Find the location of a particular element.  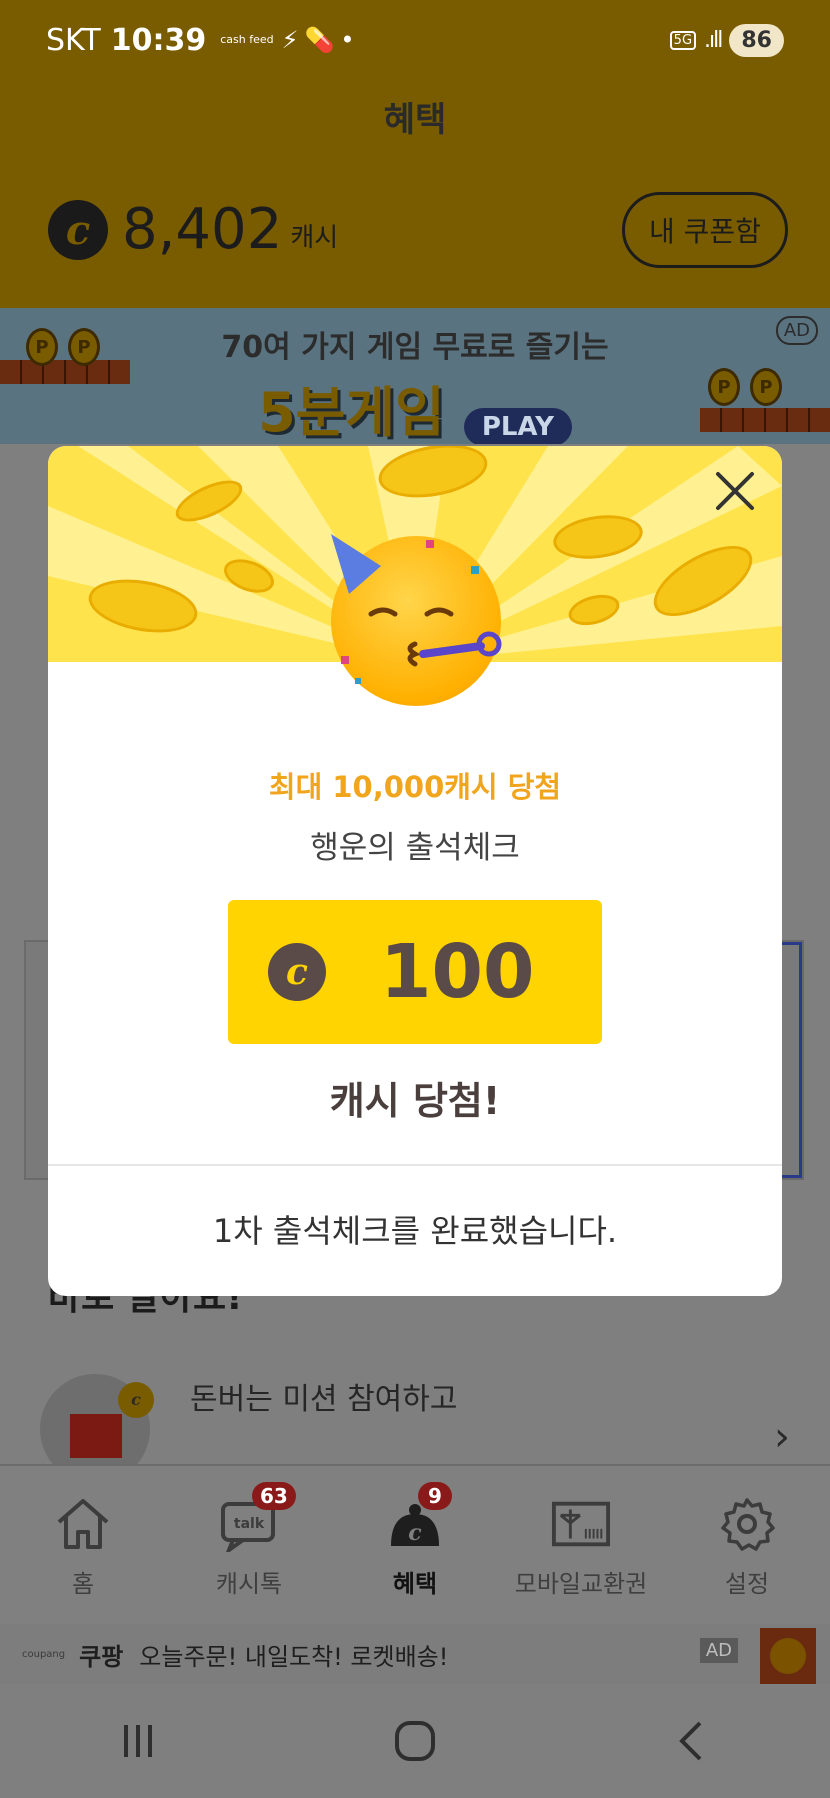

system-nav-bar is located at coordinates (415, 1741).